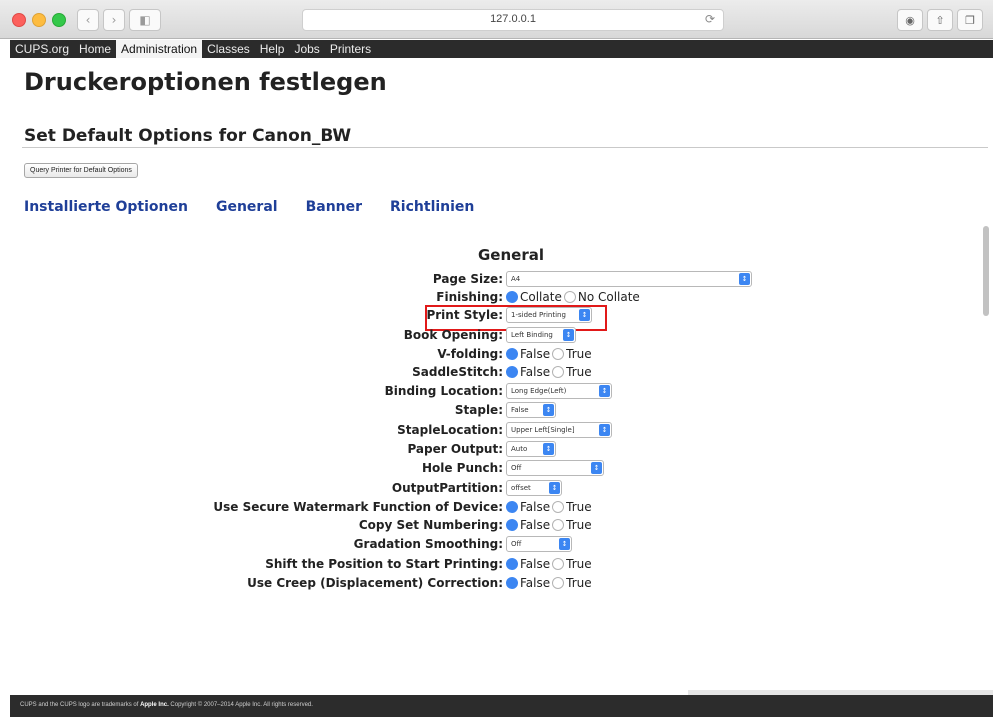  Describe the element at coordinates (443, 391) in the screenshot. I see `option-label: Binding Location:` at that location.